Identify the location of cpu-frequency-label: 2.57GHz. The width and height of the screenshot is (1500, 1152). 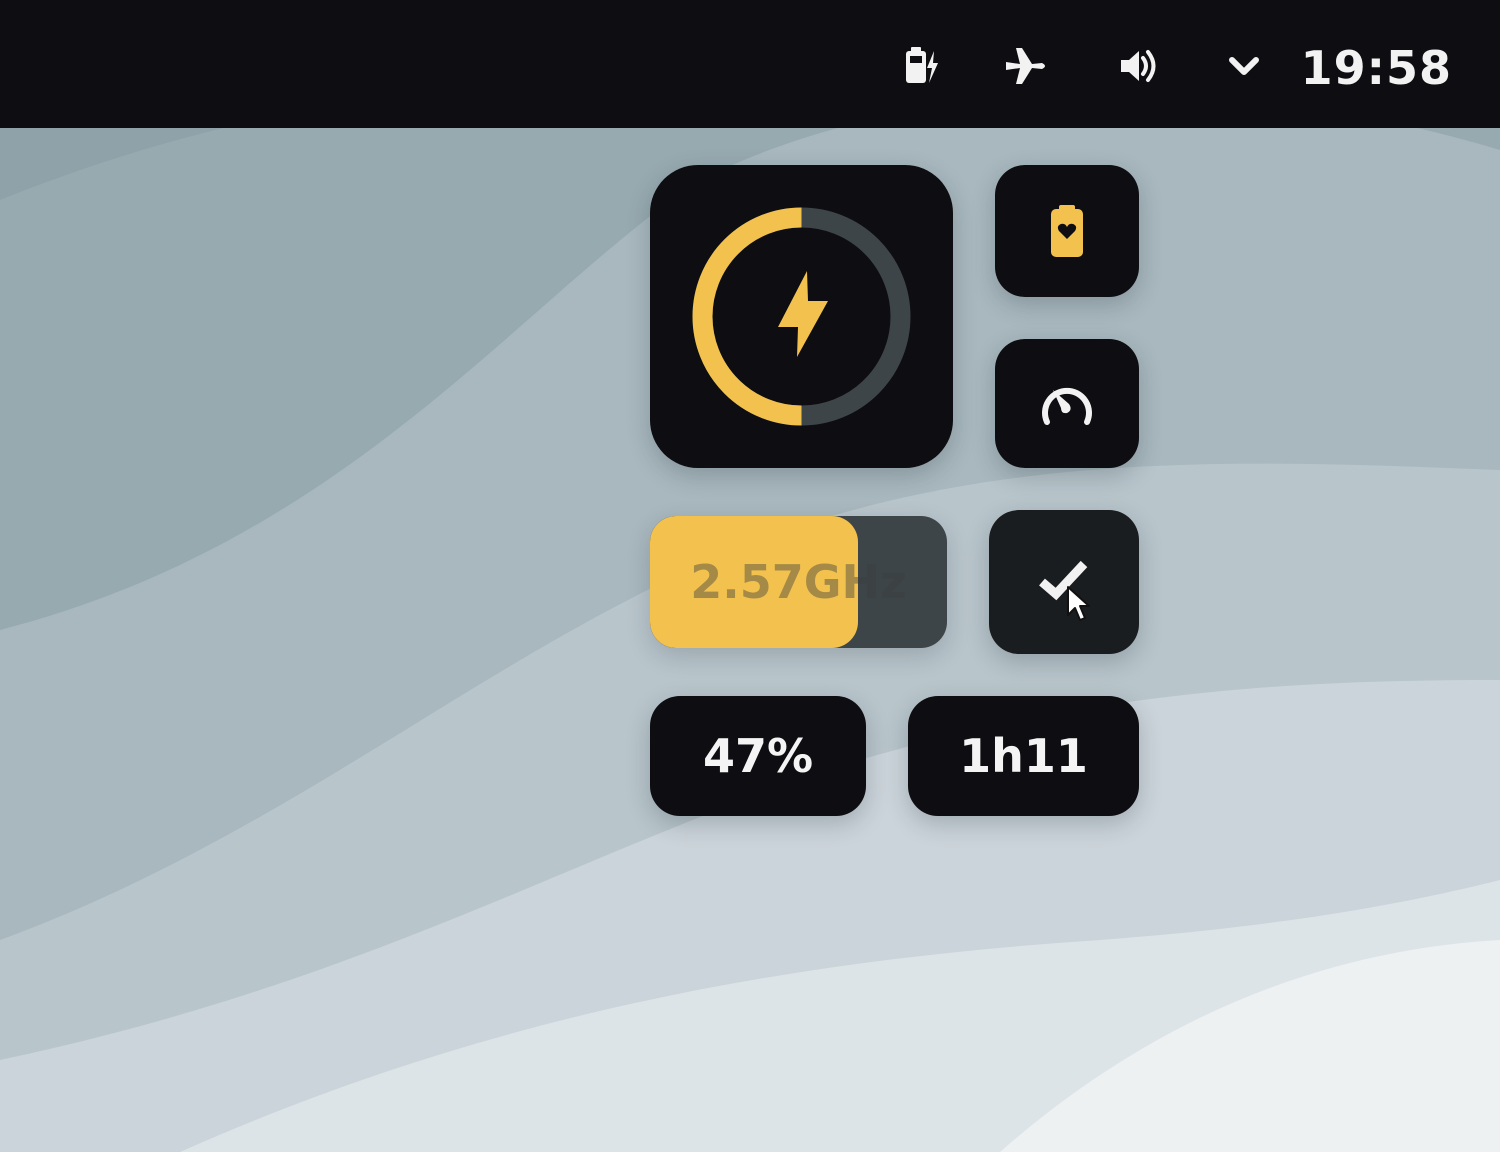
(798, 582).